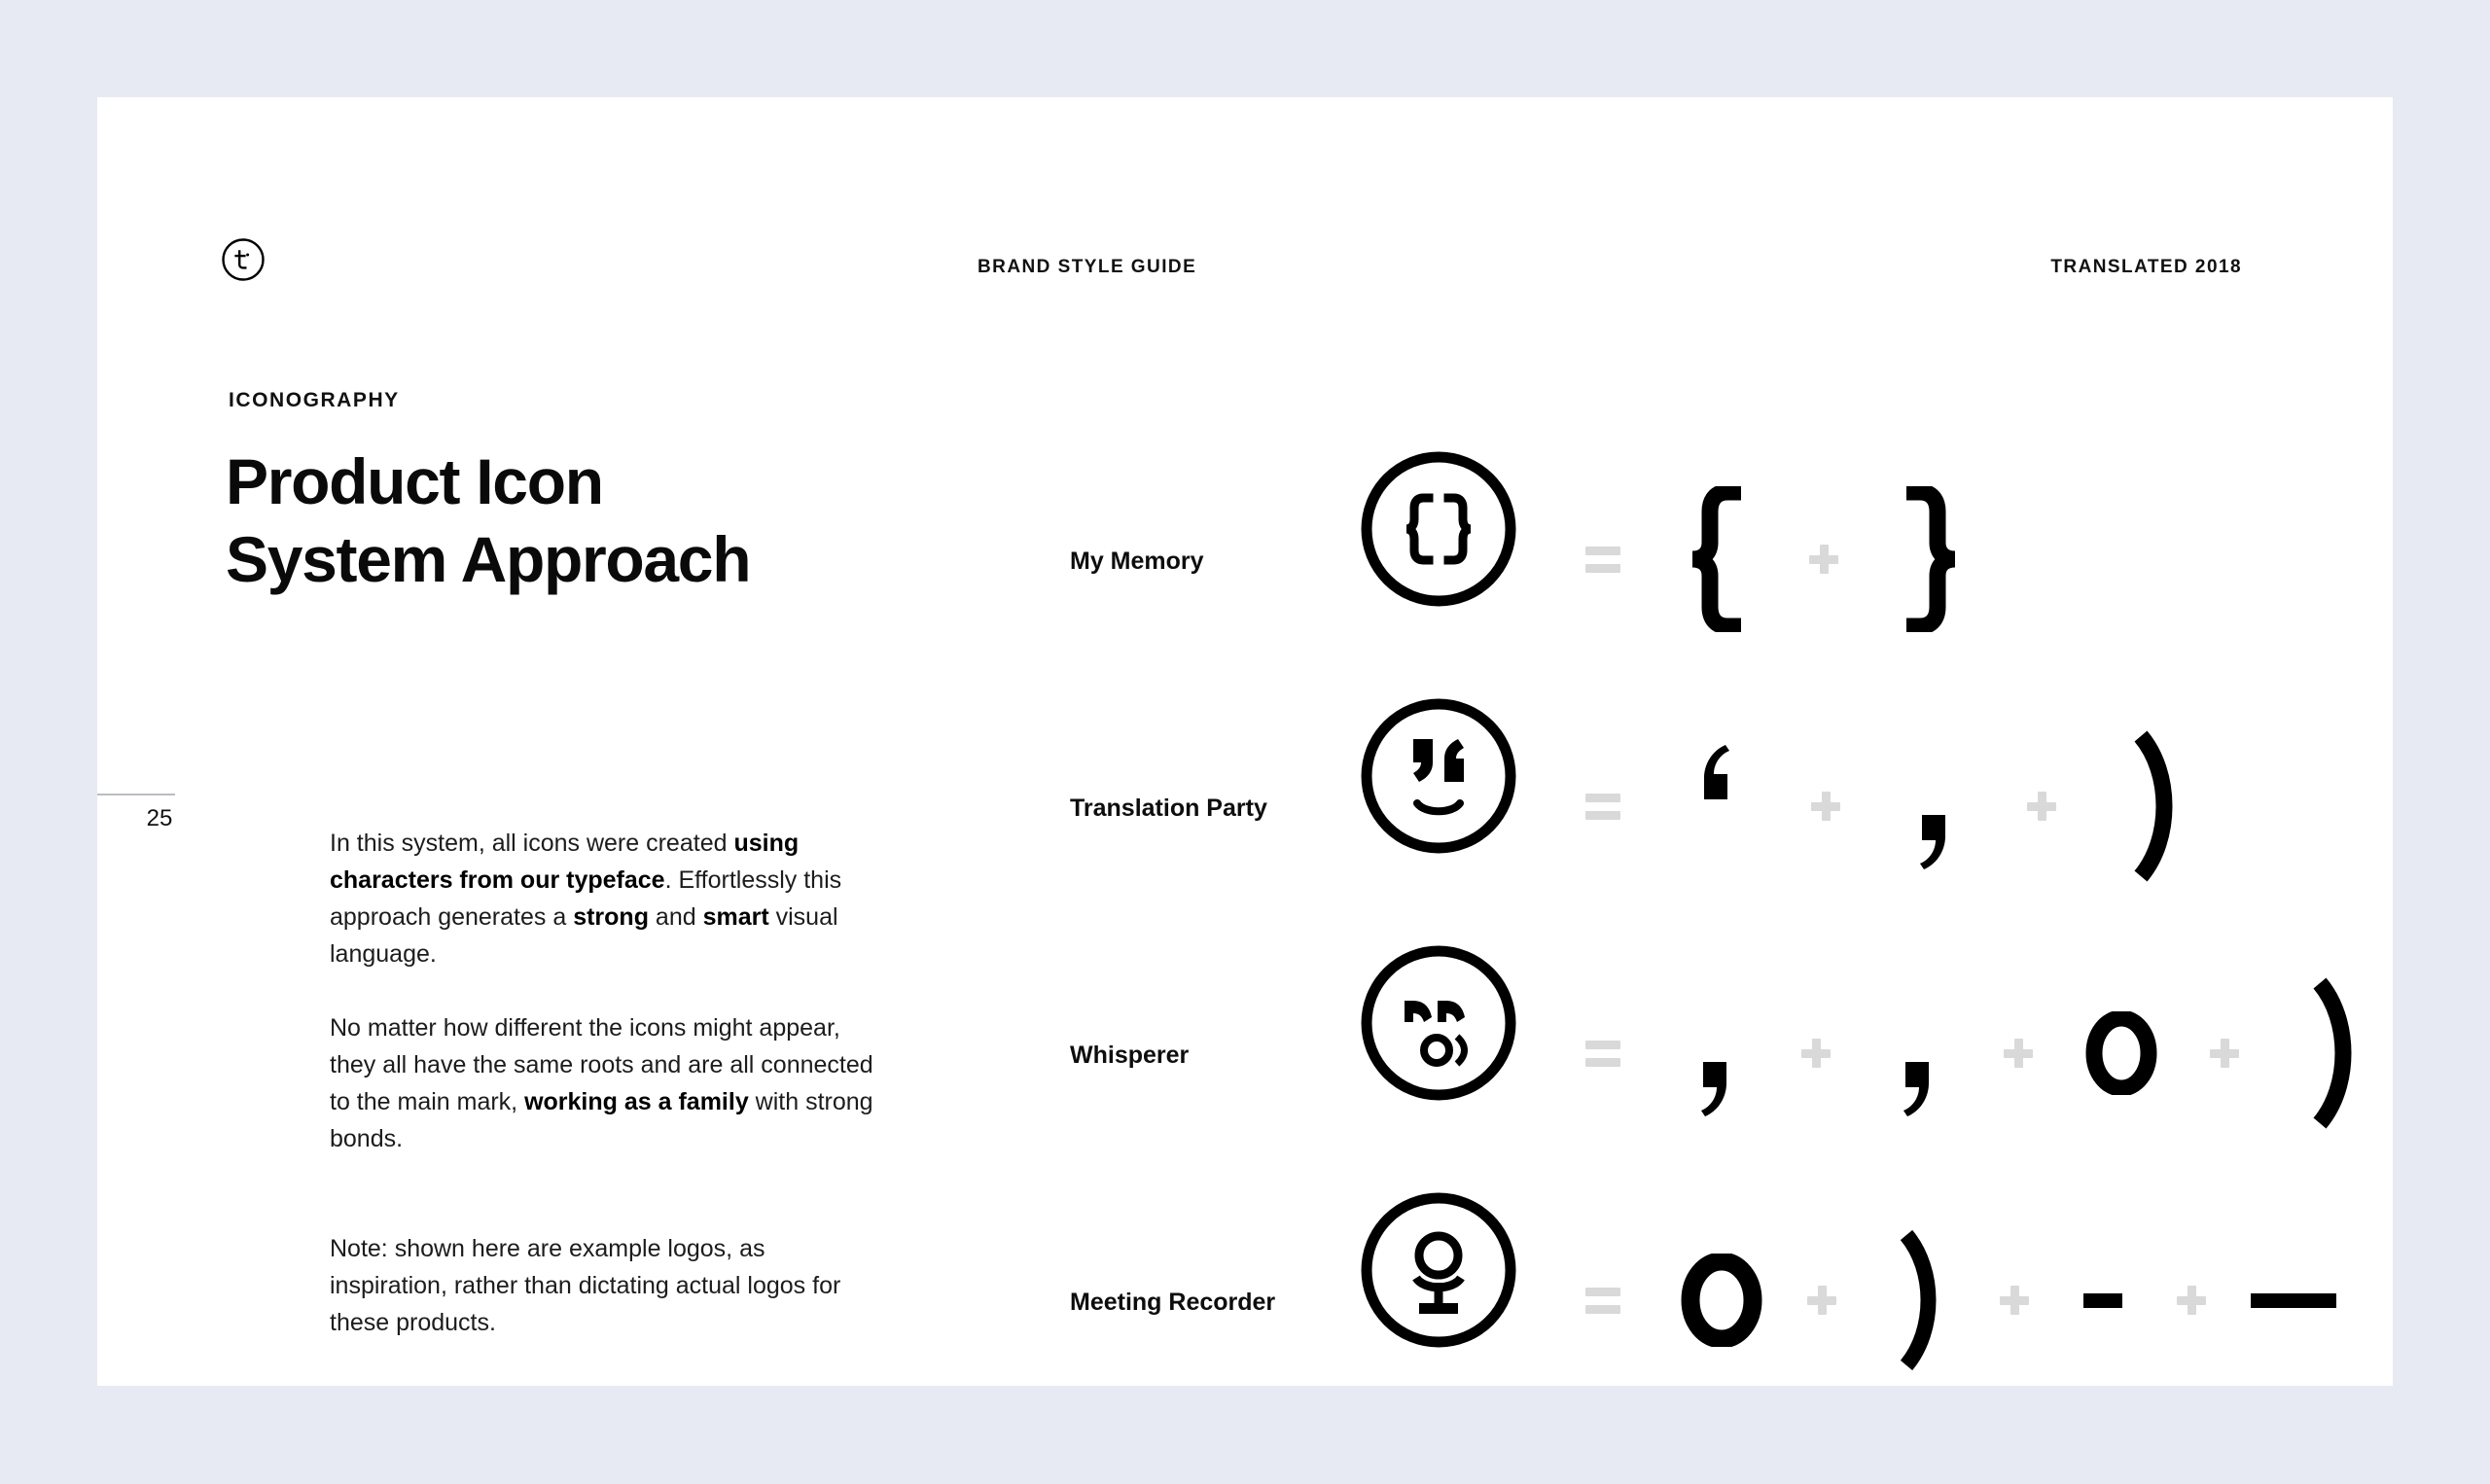  Describe the element at coordinates (1438, 1023) in the screenshot. I see `circle-whisper-face-icon` at that location.